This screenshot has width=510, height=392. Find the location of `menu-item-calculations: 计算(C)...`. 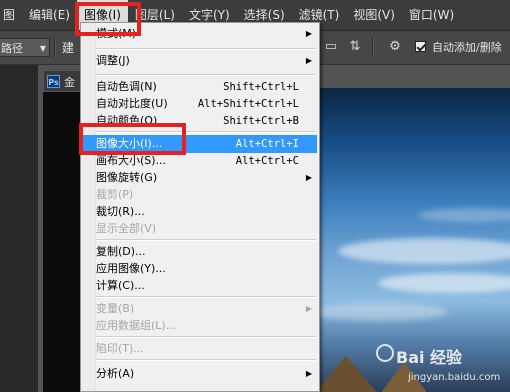

menu-item-calculations: 计算(C)... is located at coordinates (200, 286).